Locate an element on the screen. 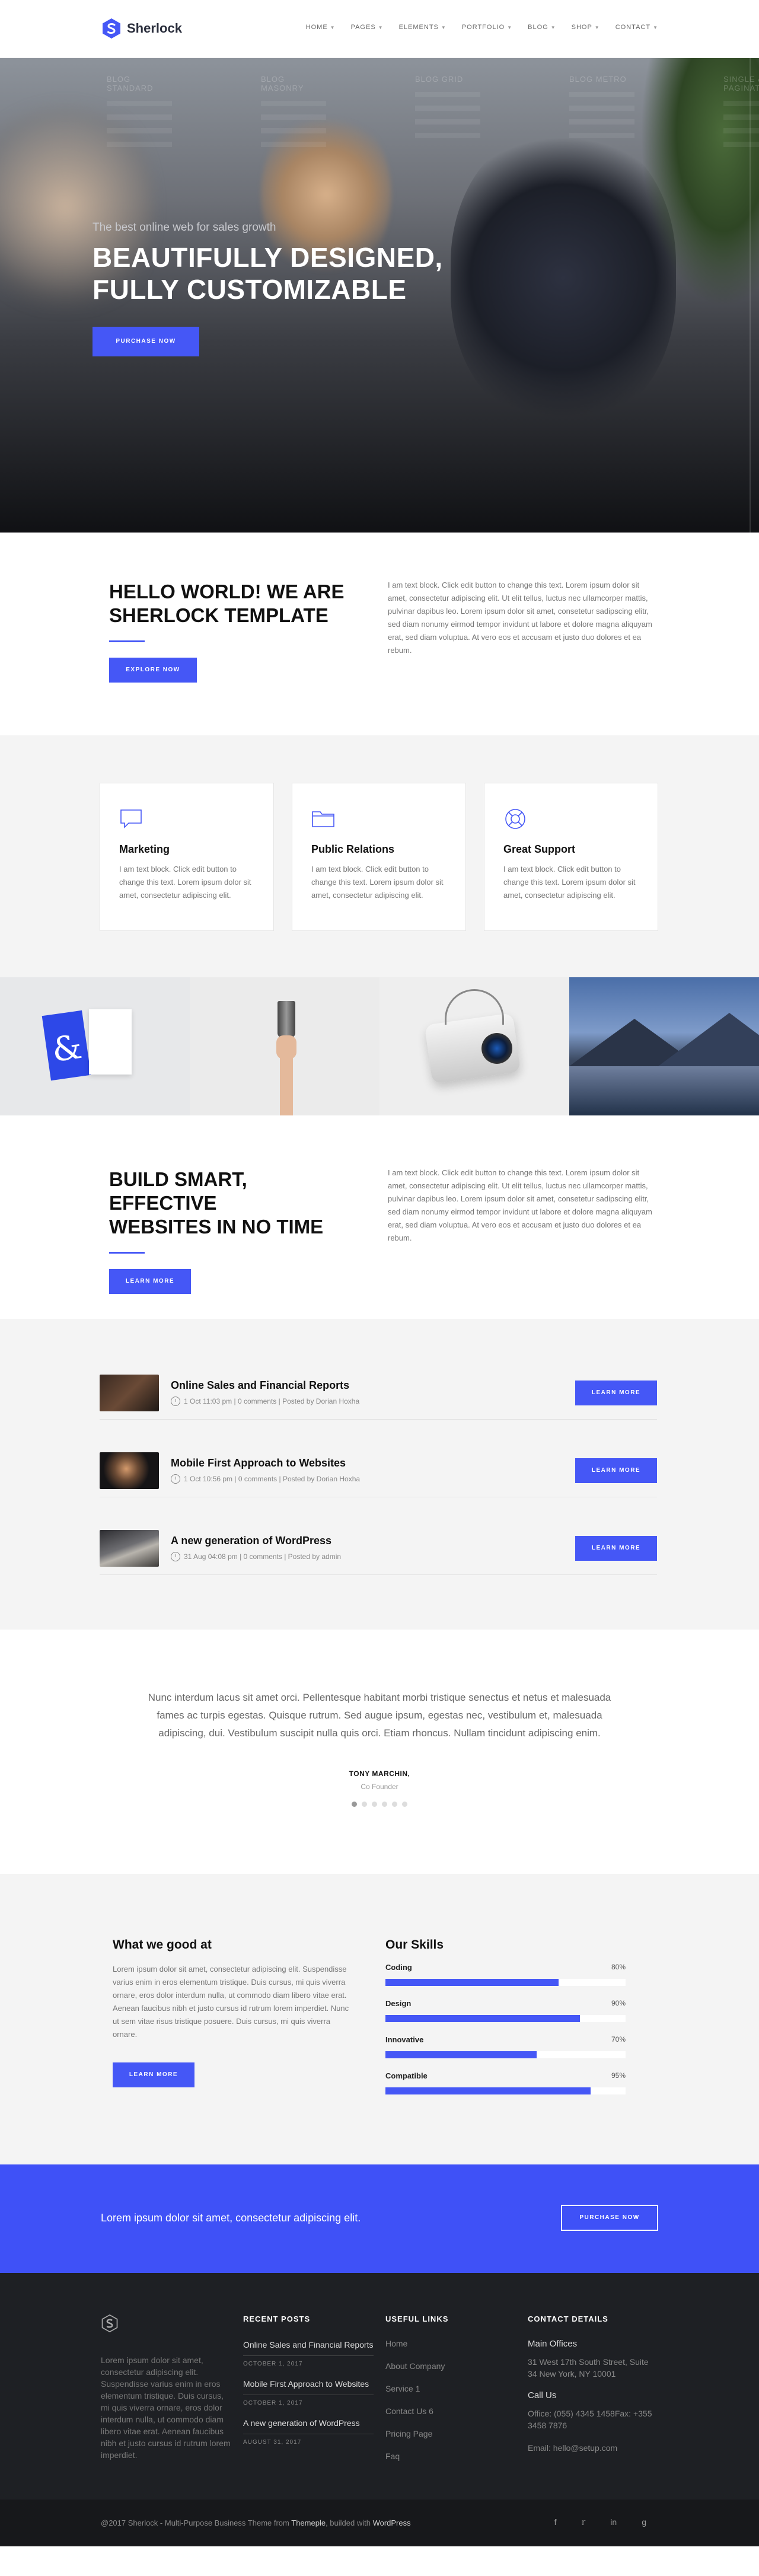 Image resolution: width=759 pixels, height=2576 pixels. footer-post-link: A new generation of WordPress is located at coordinates (308, 2423).